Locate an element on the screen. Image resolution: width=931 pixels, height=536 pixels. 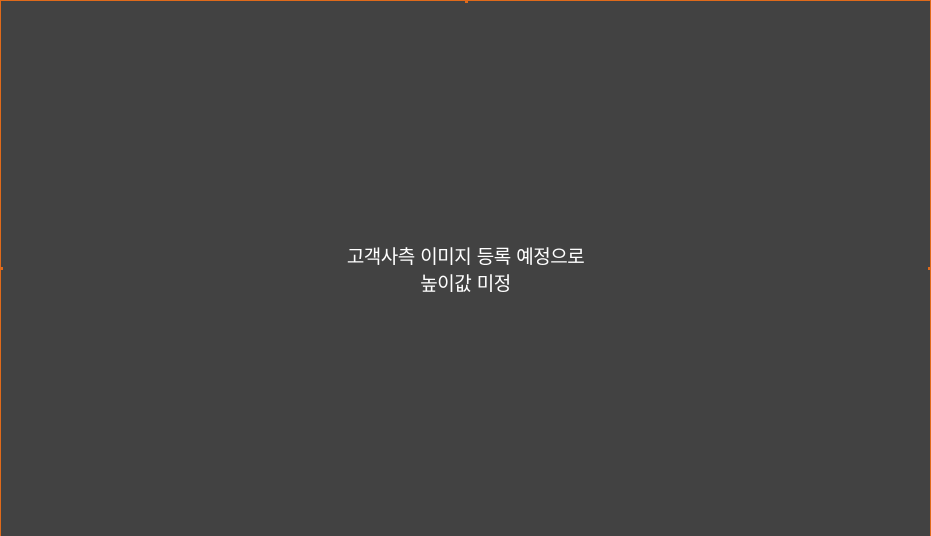
placeholder-message-line-1: 고객사측 이미지 등록 예정으로 is located at coordinates (465, 257).